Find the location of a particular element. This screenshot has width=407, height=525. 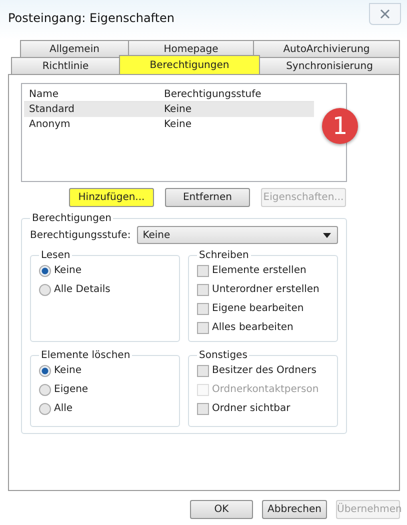

close-button is located at coordinates (385, 14).